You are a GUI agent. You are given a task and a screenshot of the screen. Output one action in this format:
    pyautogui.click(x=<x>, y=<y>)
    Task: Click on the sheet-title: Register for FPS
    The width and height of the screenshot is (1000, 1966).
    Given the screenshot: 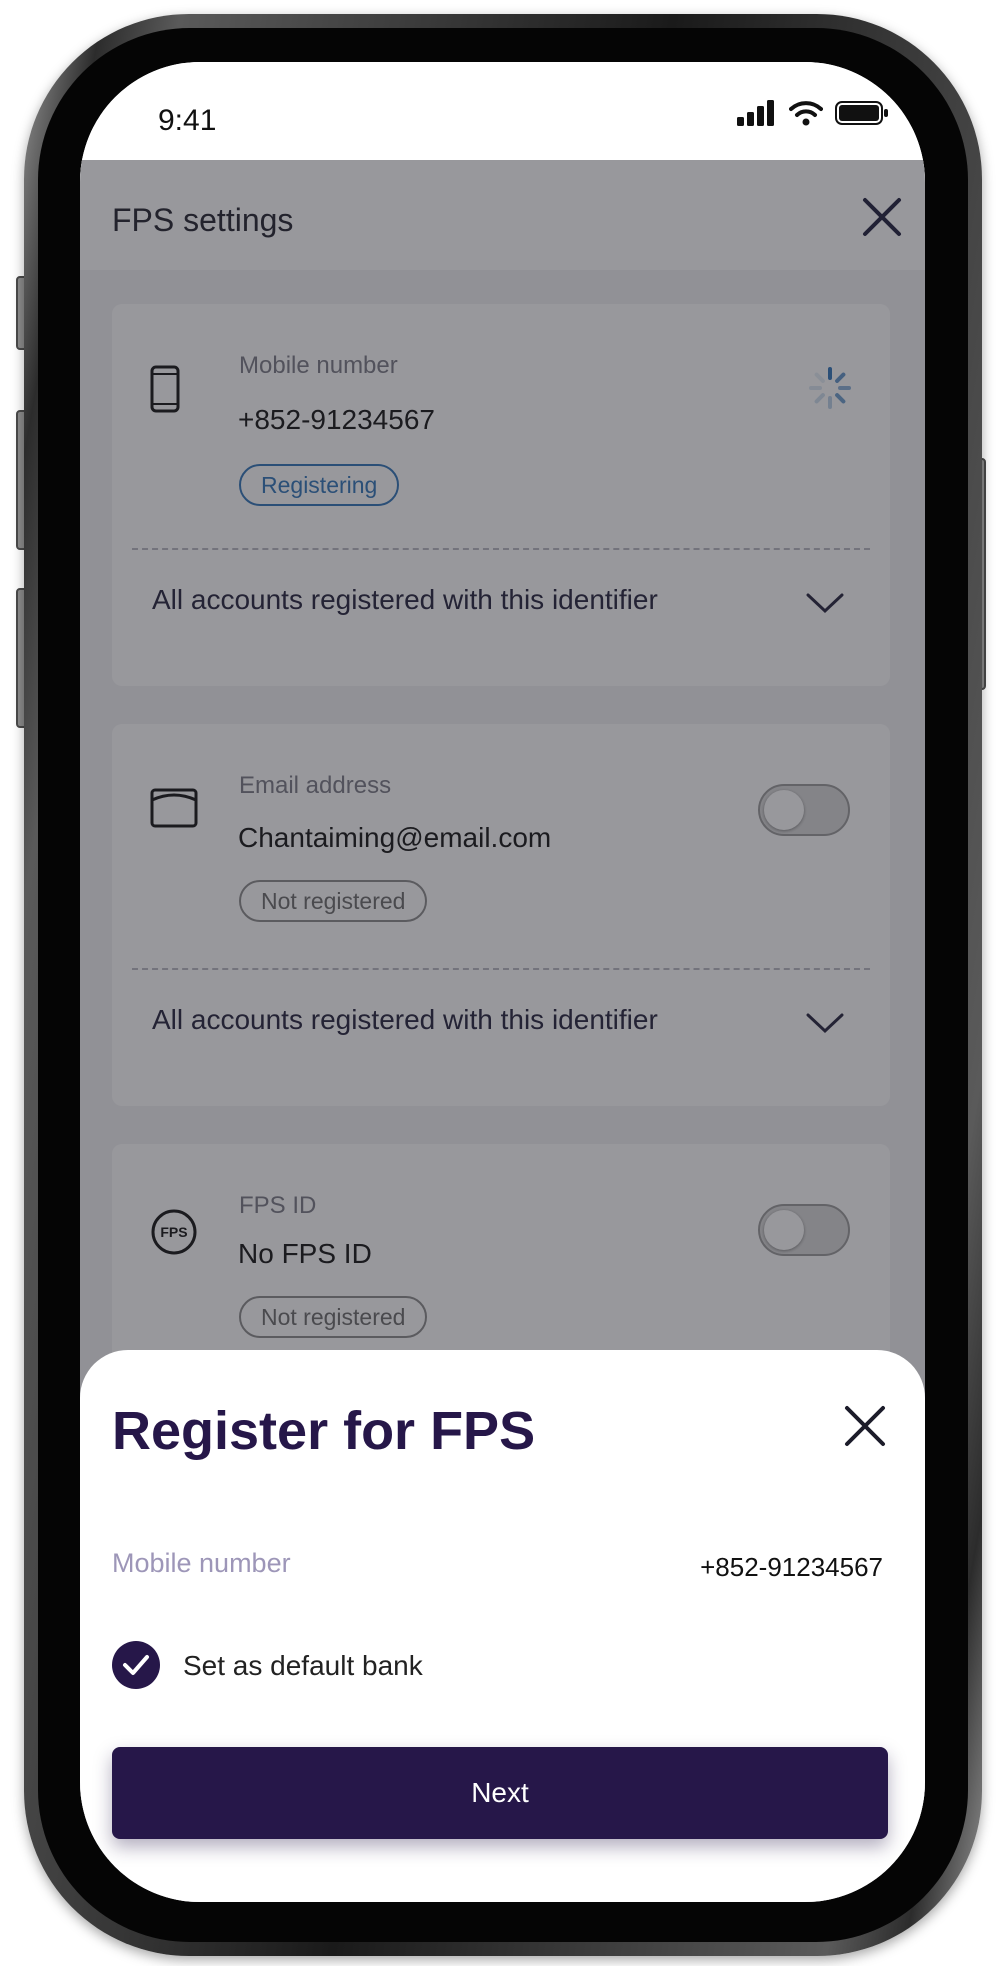 What is the action you would take?
    pyautogui.click(x=324, y=1431)
    